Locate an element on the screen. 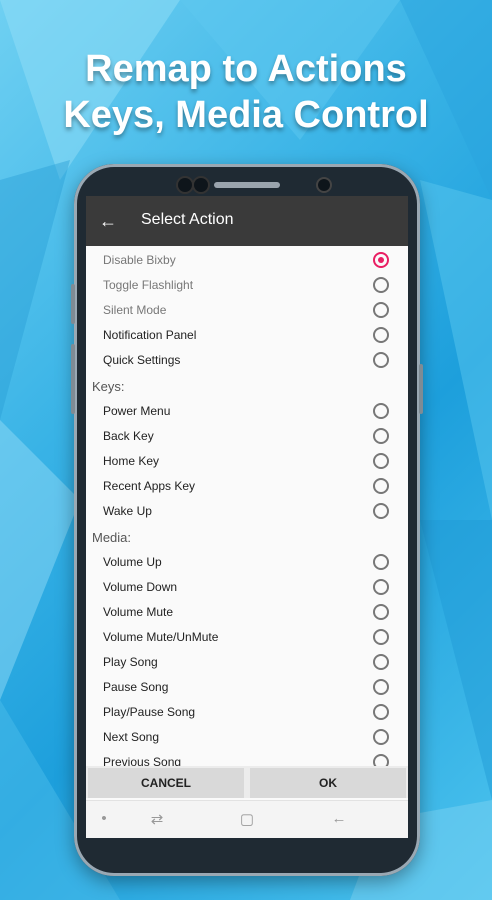 The image size is (492, 900). action-label: Disable Bixby is located at coordinates (139, 260).